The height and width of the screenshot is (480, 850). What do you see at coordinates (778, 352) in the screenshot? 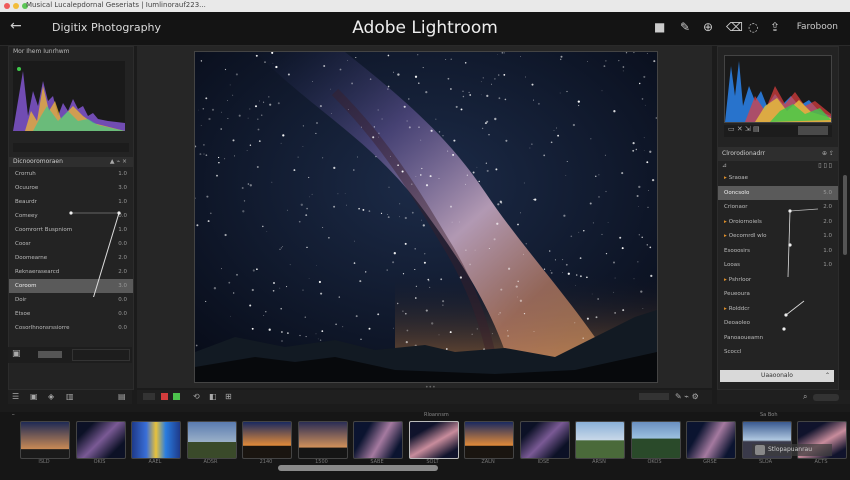
I see `right-adjust-row: Scoccl` at bounding box center [778, 352].